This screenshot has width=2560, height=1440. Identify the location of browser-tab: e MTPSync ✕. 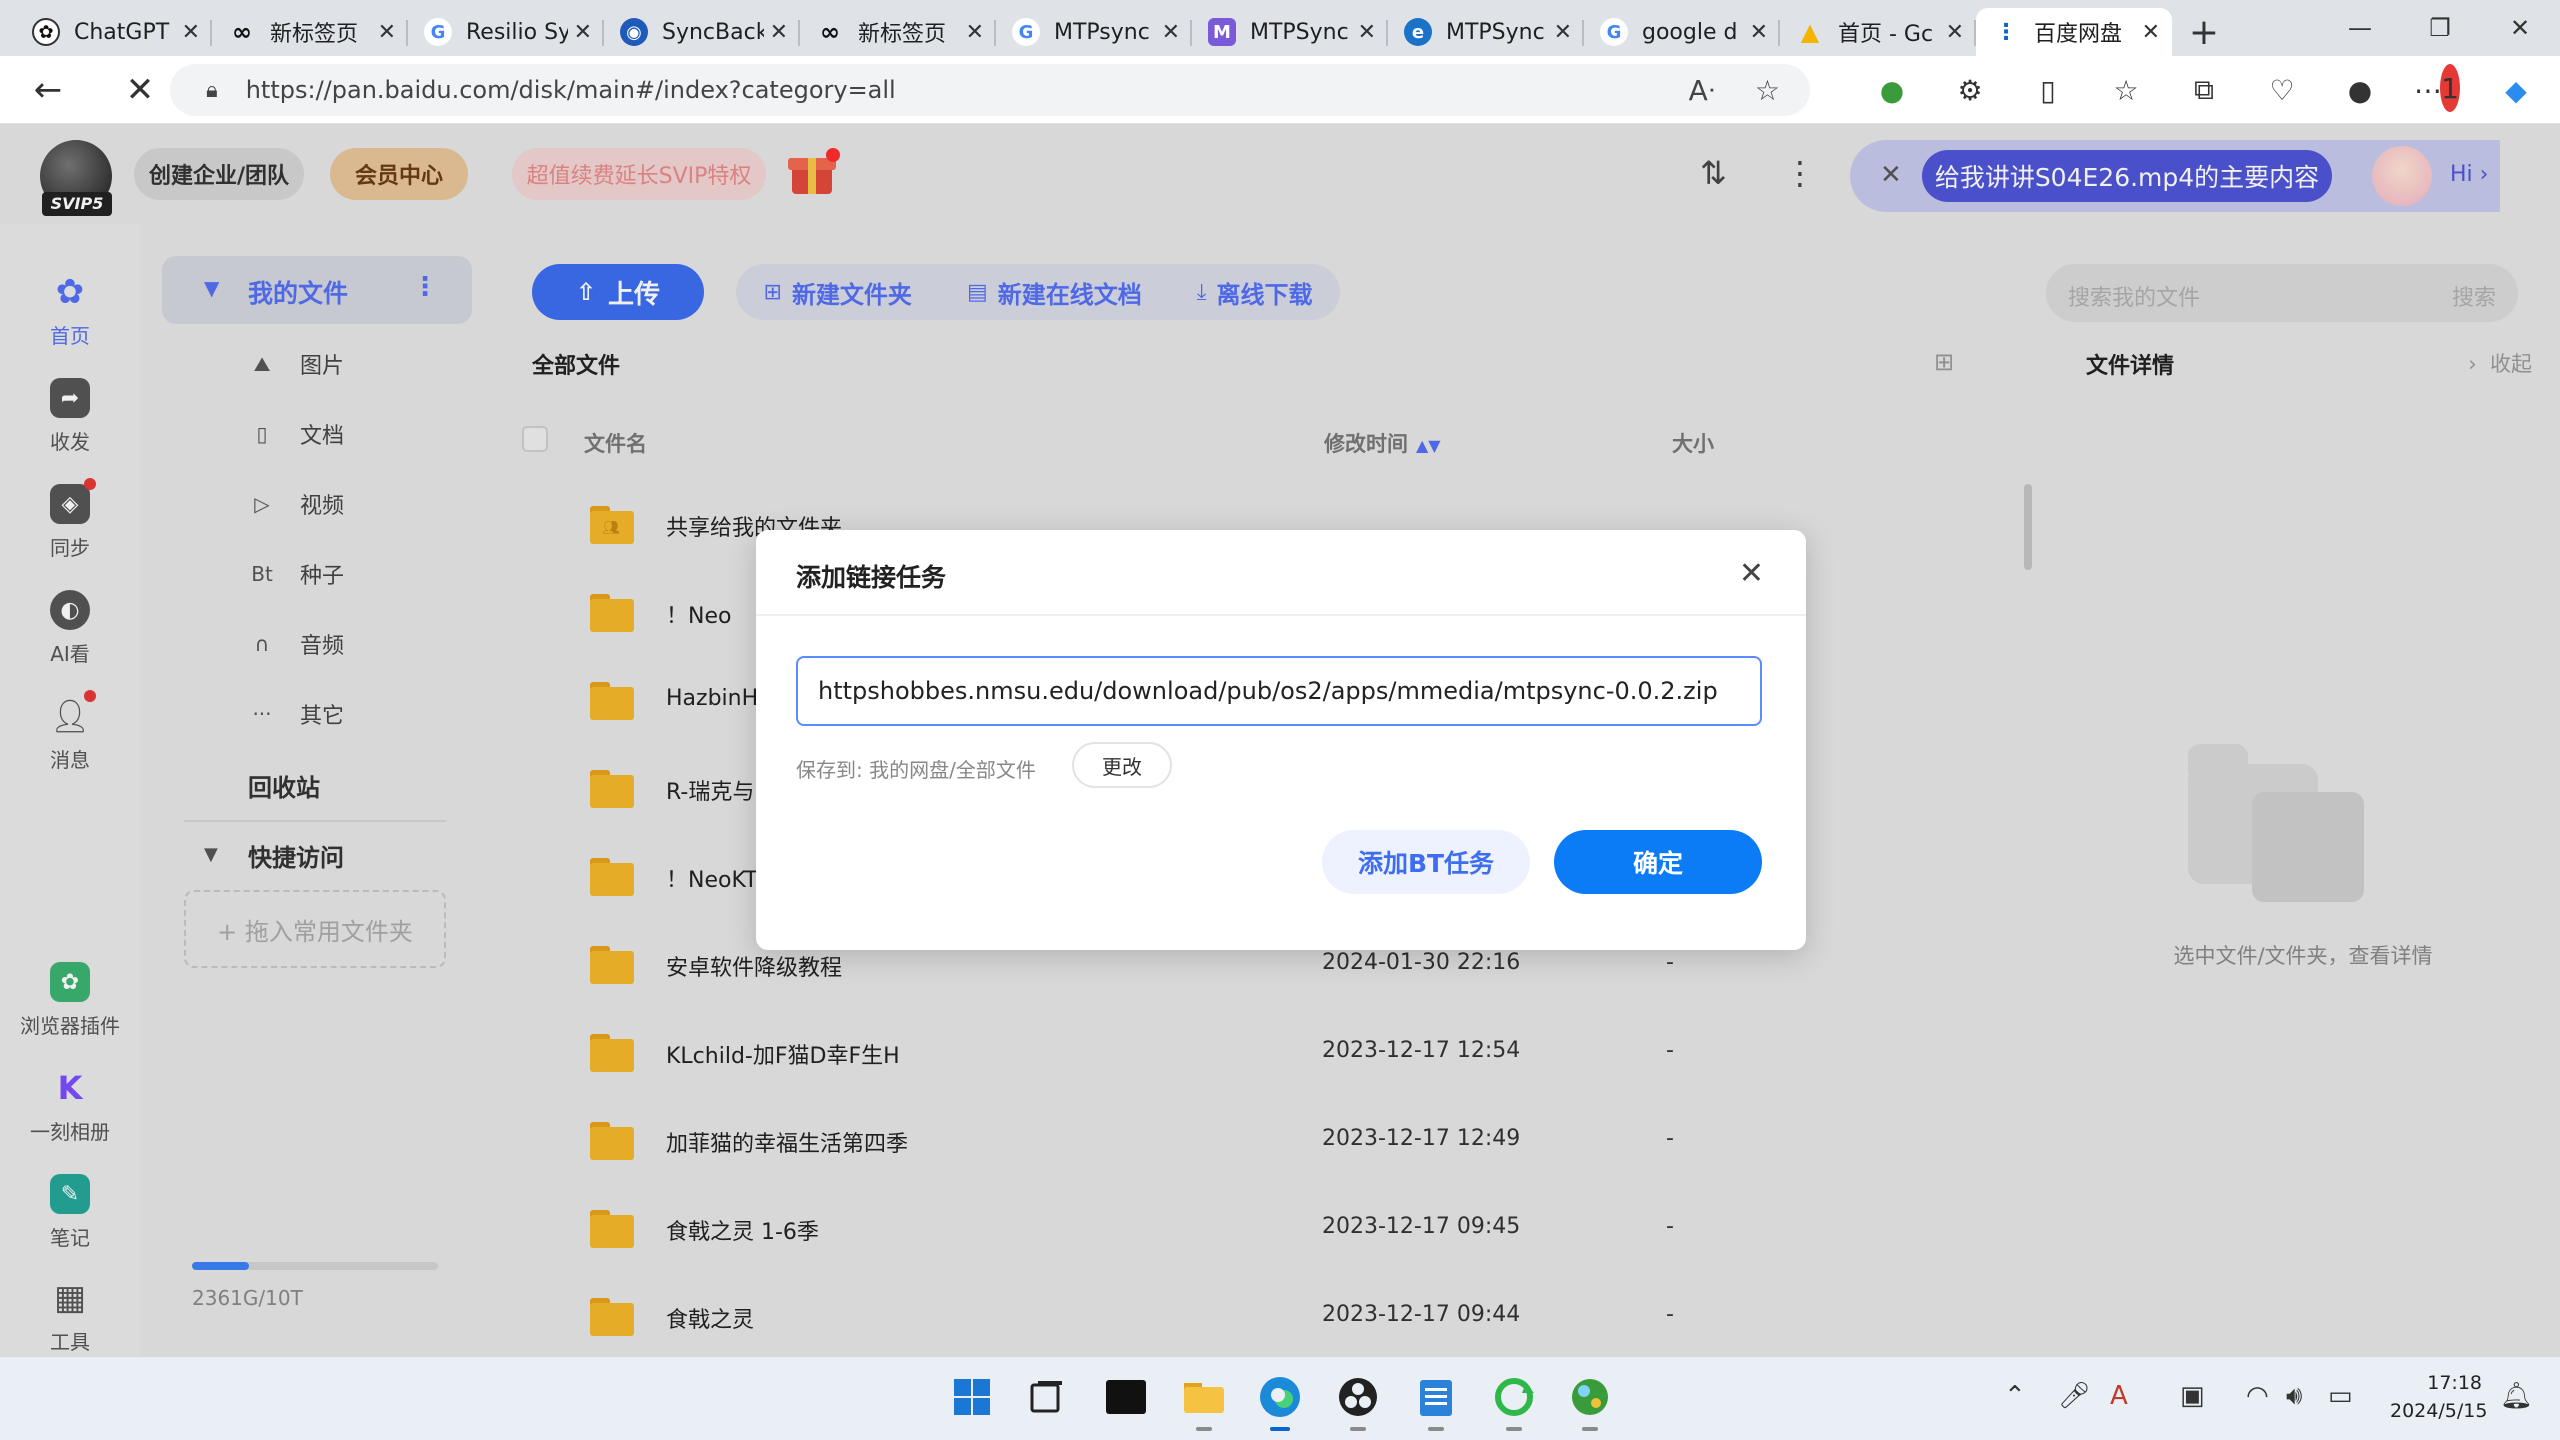
(1486, 32).